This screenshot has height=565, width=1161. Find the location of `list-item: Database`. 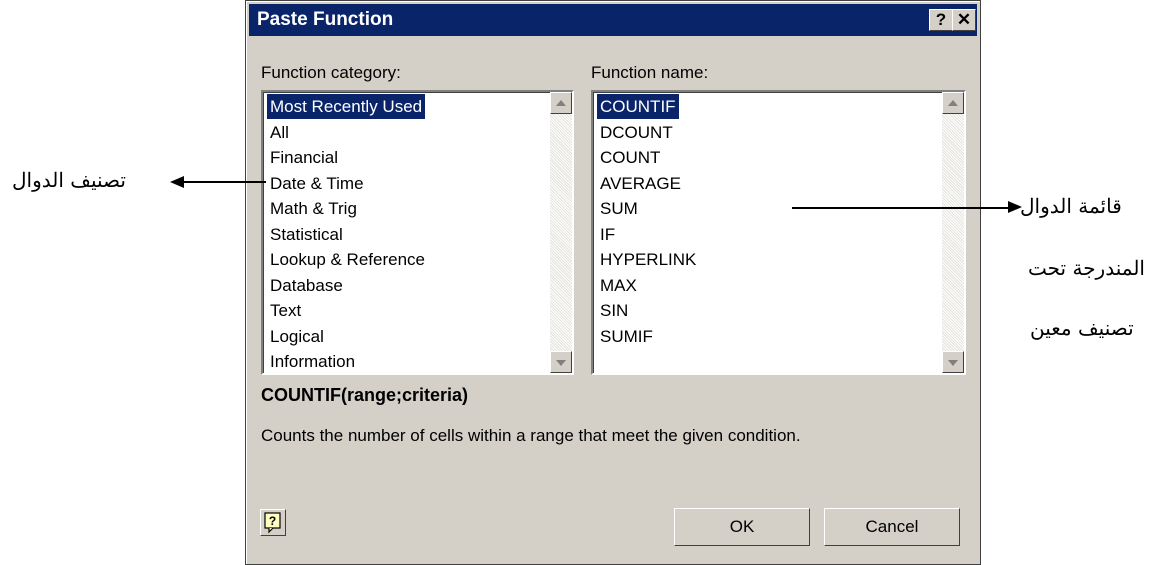

list-item: Database is located at coordinates (306, 285).